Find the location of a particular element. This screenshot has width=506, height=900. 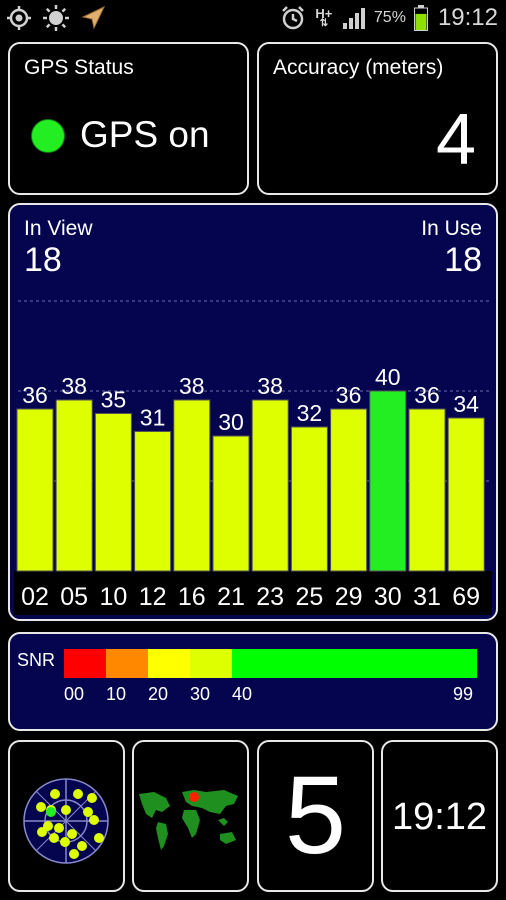

snr-legend-panel: SNR 00 10 20 30 40 99 is located at coordinates (253, 681).